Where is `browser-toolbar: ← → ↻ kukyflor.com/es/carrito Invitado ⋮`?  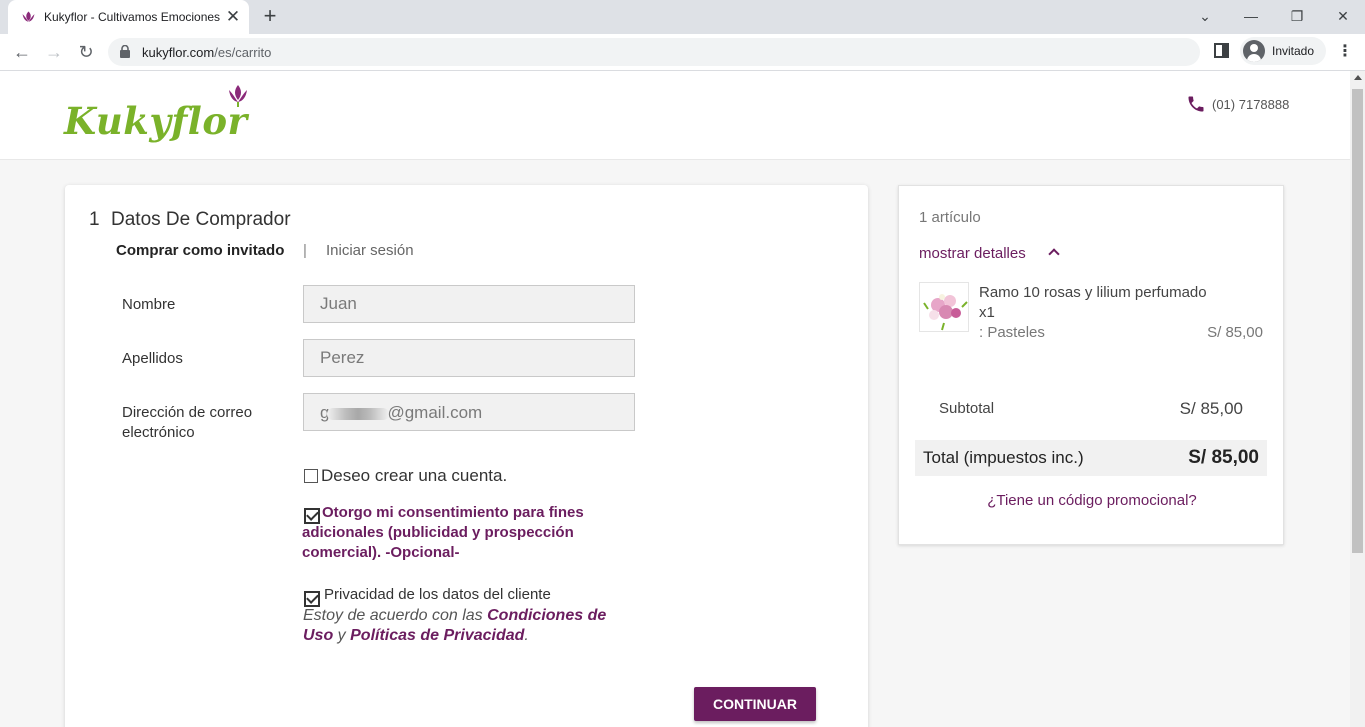
browser-toolbar: ← → ↻ kukyflor.com/es/carrito Invitado ⋮ is located at coordinates (682, 52).